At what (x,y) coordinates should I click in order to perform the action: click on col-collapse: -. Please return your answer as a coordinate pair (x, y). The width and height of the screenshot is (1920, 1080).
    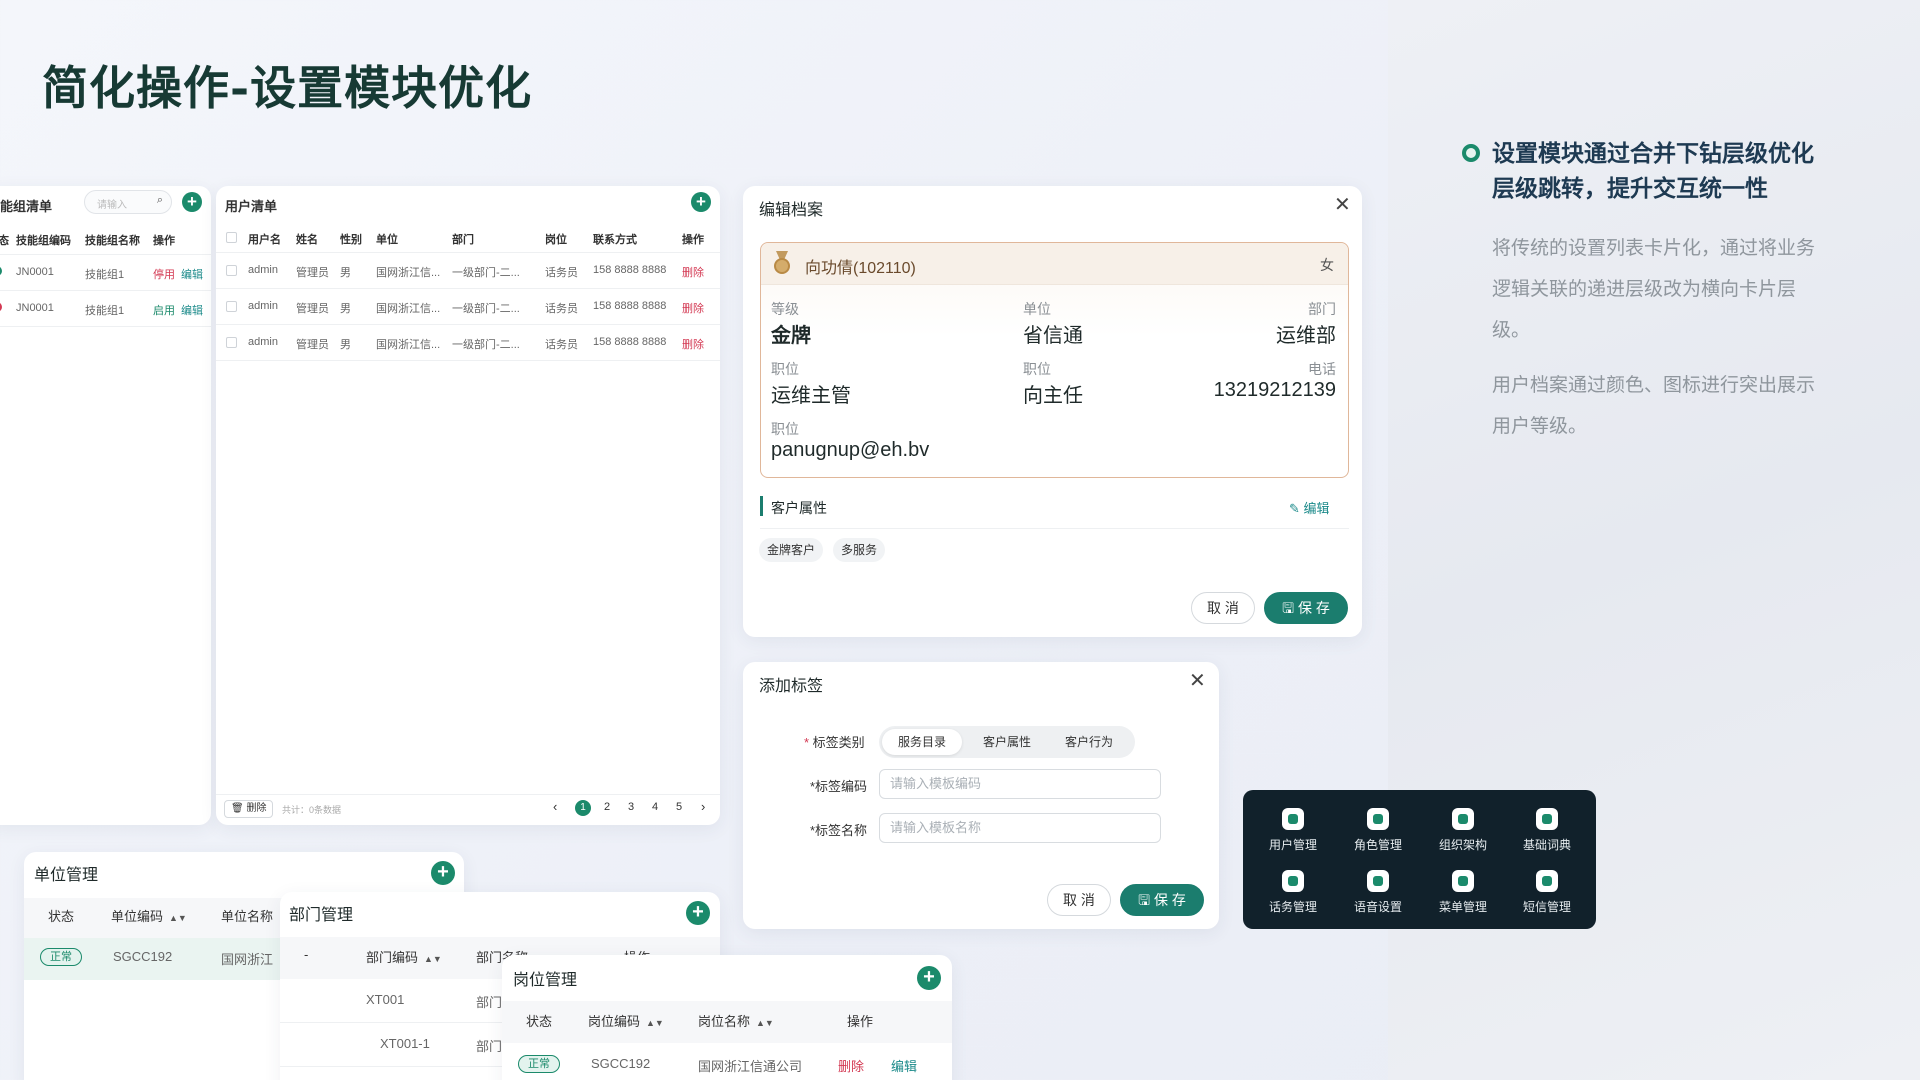
    Looking at the image, I should click on (306, 954).